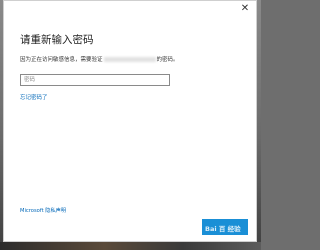 This screenshot has height=250, width=320. Describe the element at coordinates (245, 9) in the screenshot. I see `close-icon: ✕` at that location.